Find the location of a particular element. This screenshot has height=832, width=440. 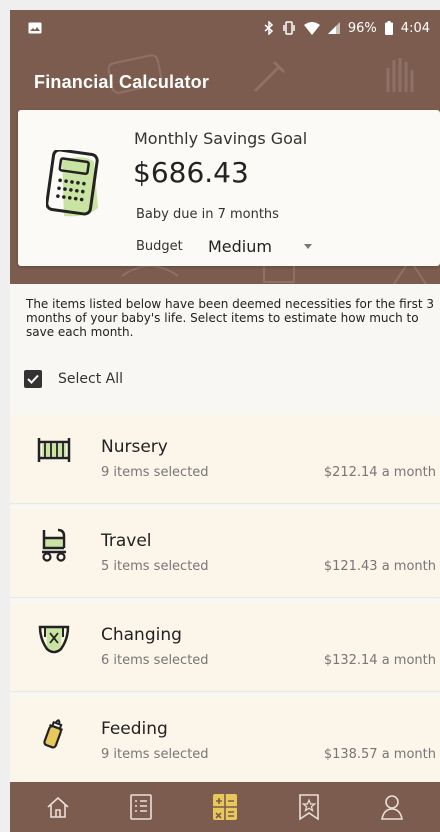

savings-goal-amount: $686.43 is located at coordinates (191, 172).